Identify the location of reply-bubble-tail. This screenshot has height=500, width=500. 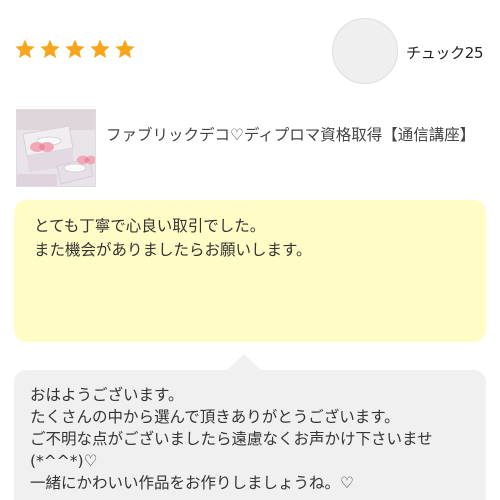
(244, 362).